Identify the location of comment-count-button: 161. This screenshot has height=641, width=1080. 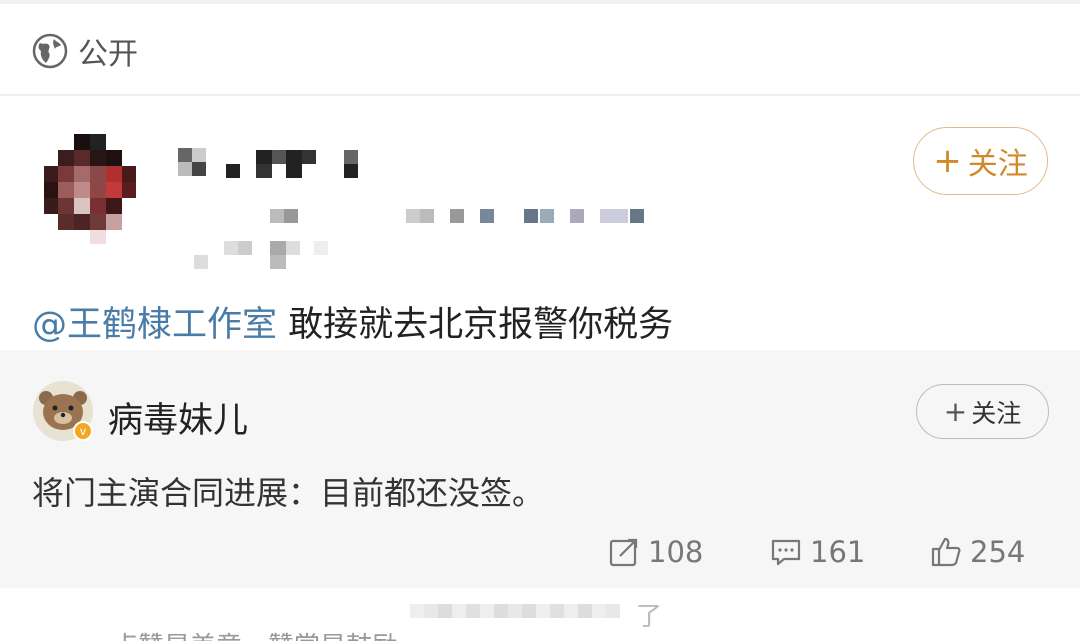
(817, 552).